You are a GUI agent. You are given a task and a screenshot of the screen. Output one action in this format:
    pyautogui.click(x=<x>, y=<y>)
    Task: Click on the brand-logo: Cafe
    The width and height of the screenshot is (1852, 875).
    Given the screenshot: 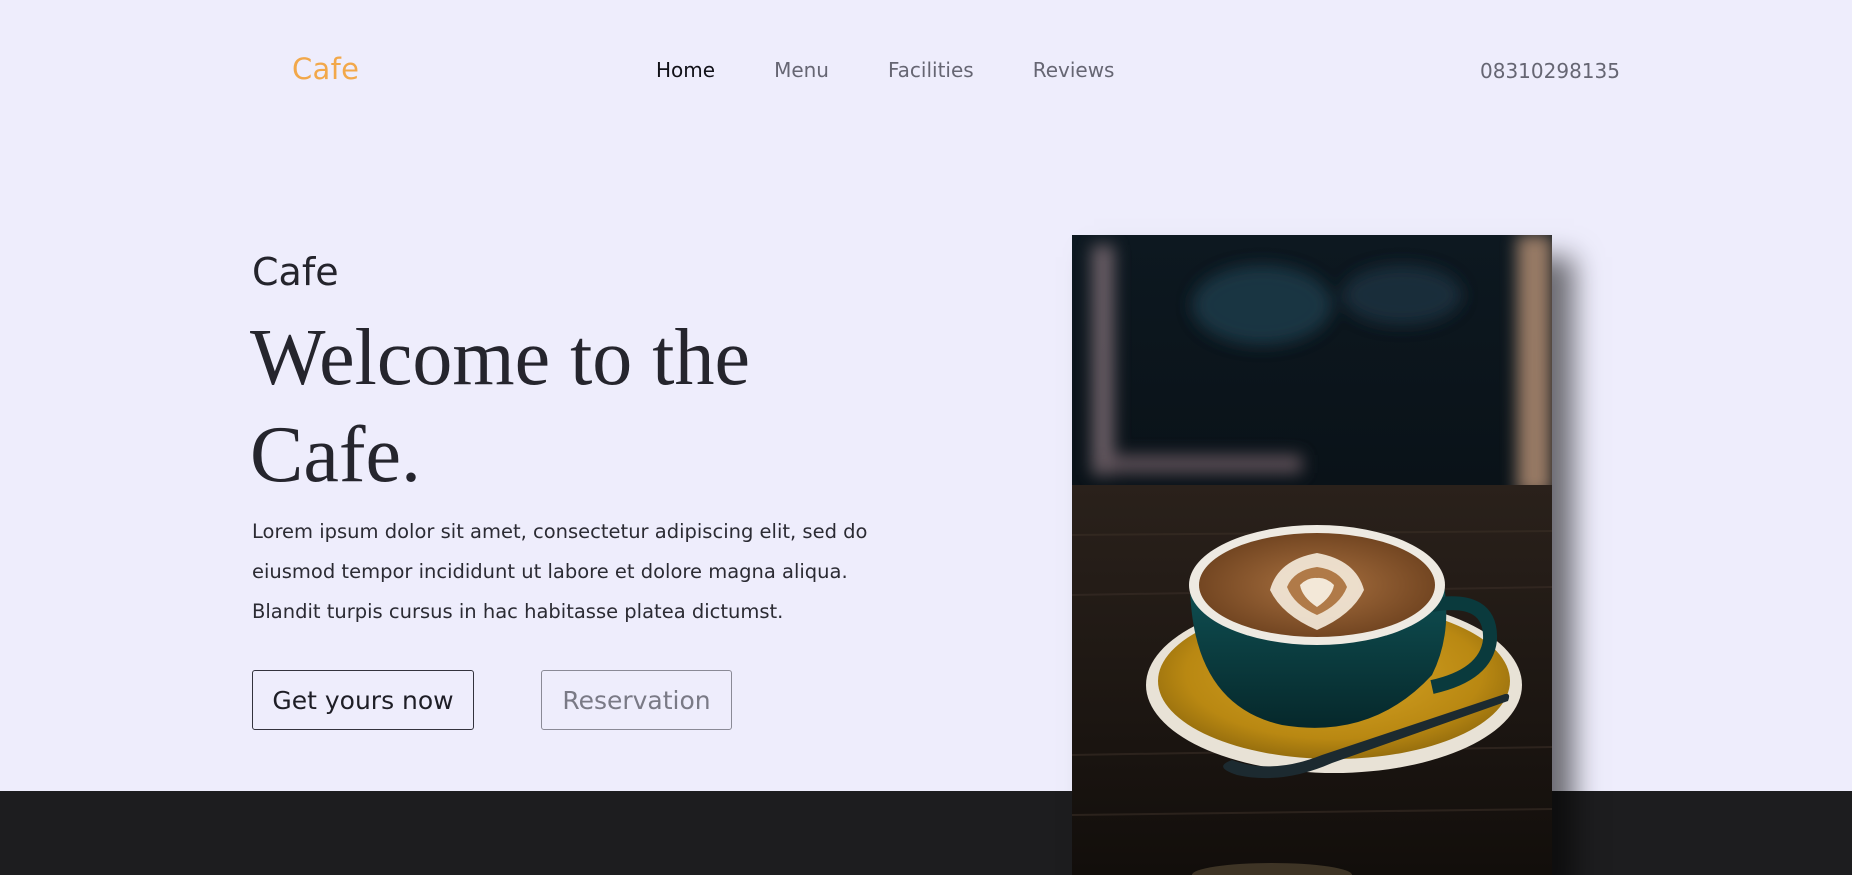 What is the action you would take?
    pyautogui.click(x=325, y=69)
    